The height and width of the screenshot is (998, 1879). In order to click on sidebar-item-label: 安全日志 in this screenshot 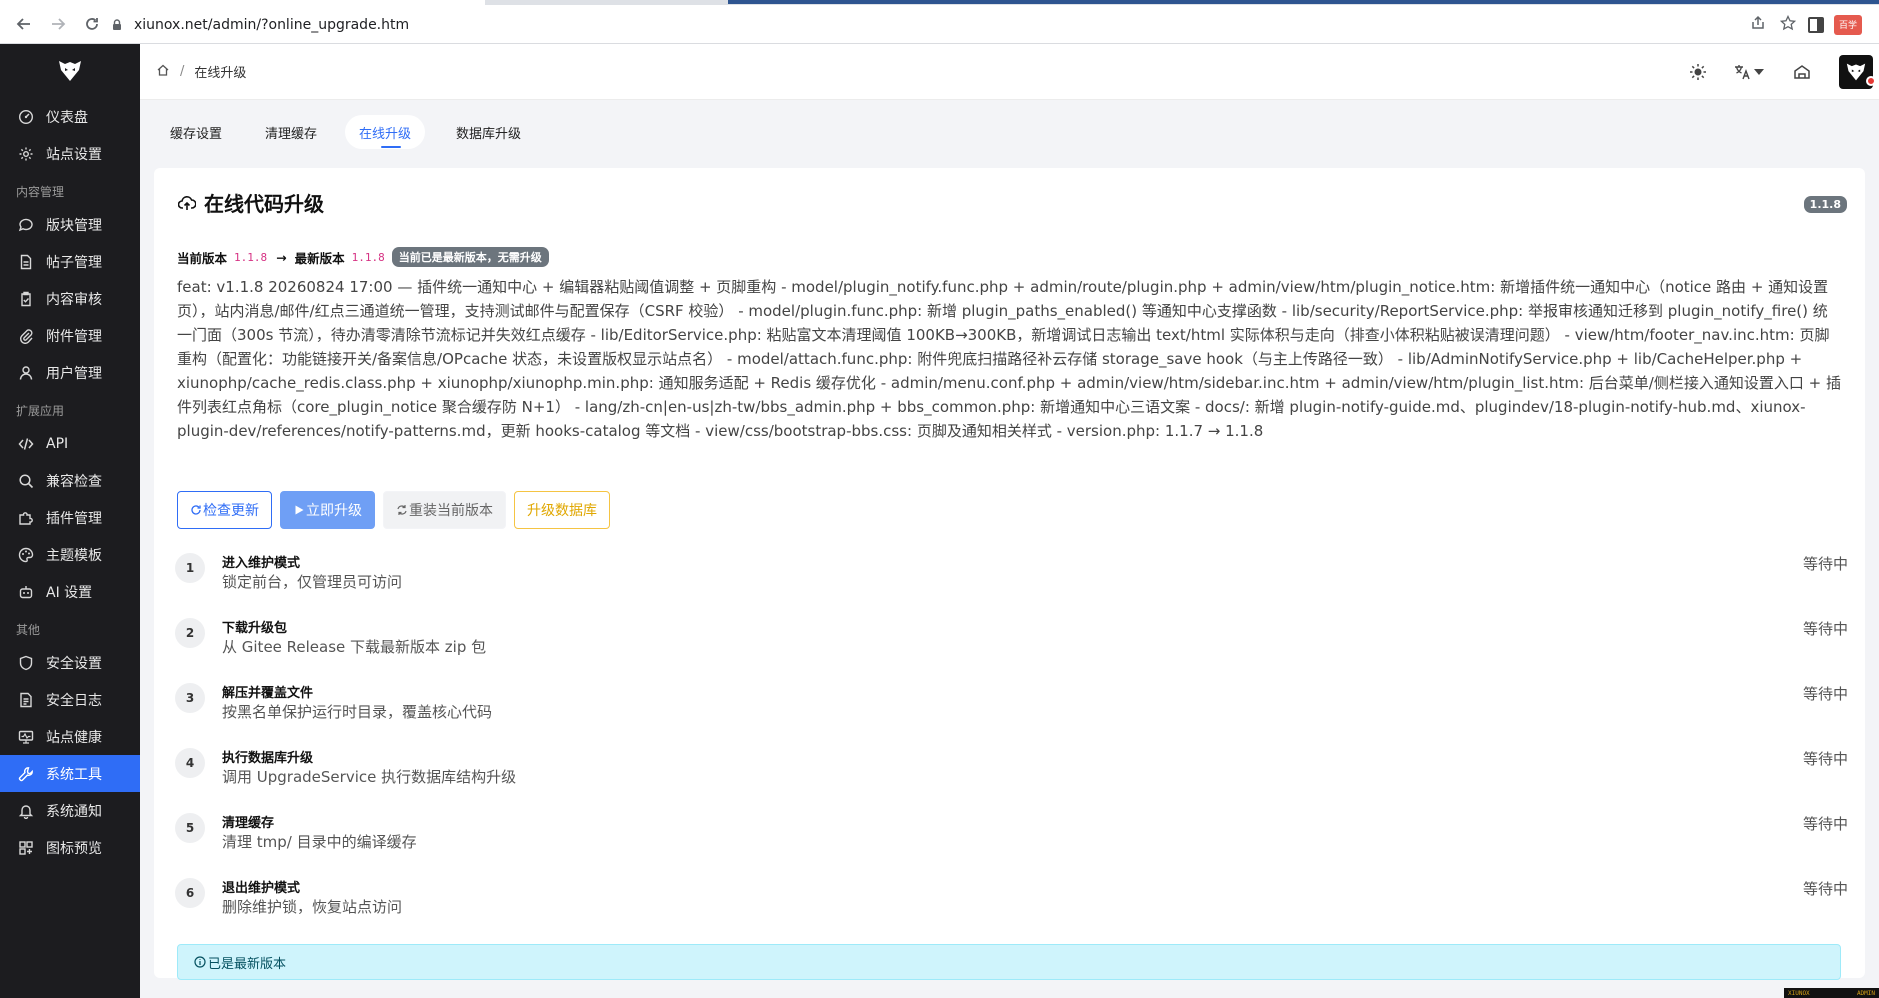, I will do `click(74, 700)`.